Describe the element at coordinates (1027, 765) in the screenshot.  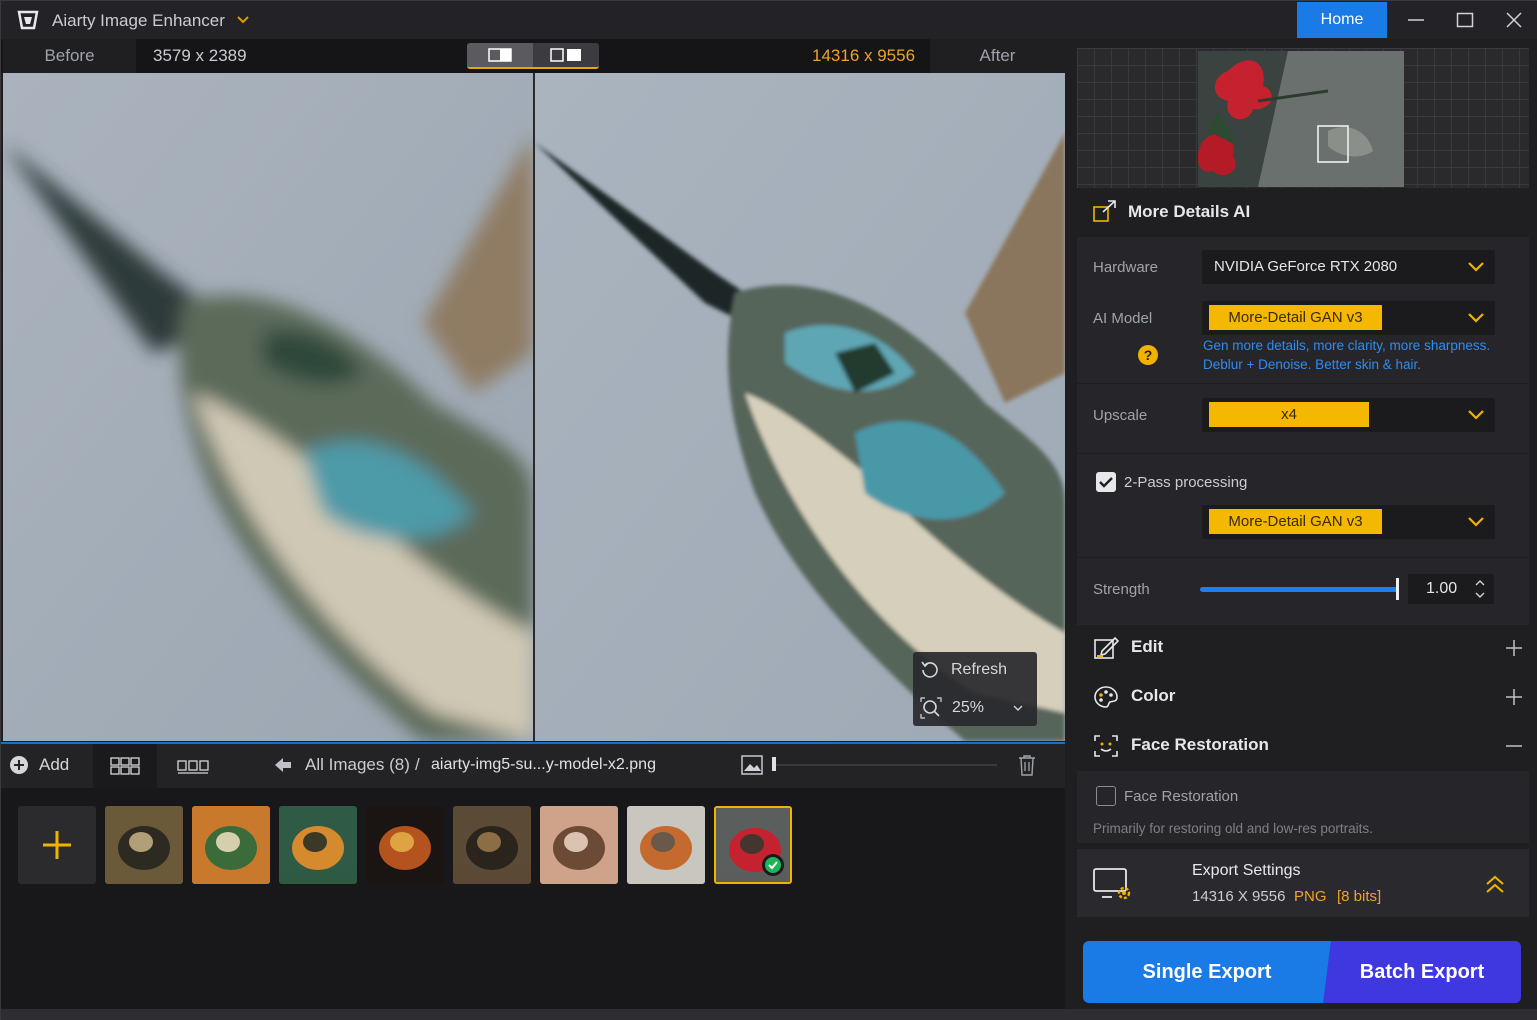
I see `trash-icon` at that location.